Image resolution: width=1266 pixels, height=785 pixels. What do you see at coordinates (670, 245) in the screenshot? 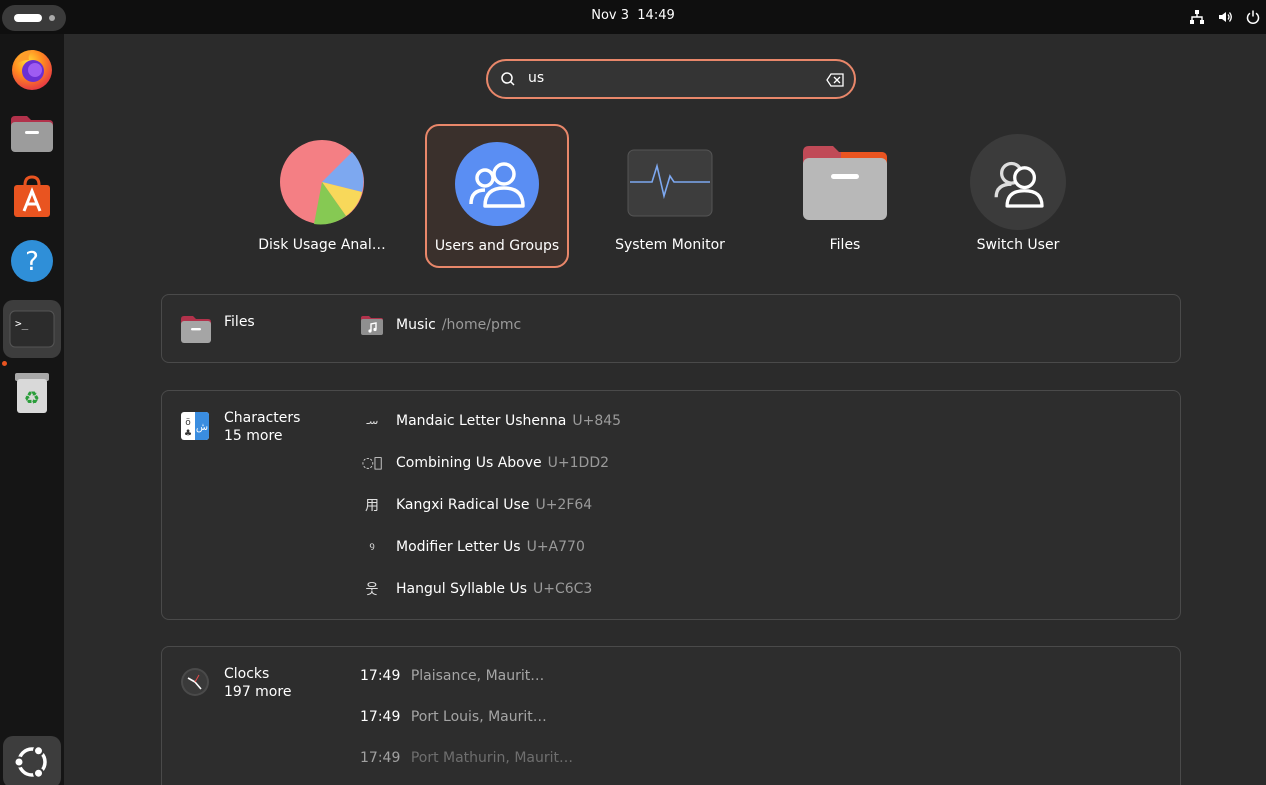
I see `app-label: System Monitor` at bounding box center [670, 245].